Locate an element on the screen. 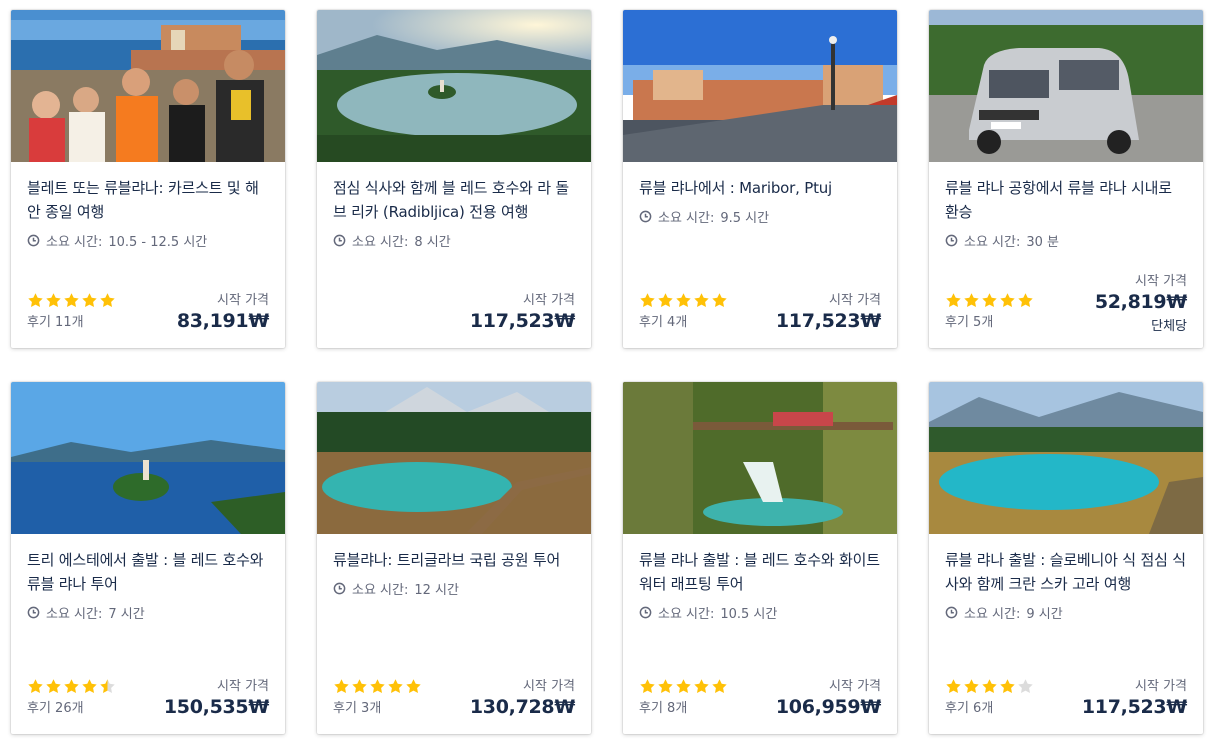 This screenshot has width=1216, height=747. duration: 소요 시간: 9.5 시간 is located at coordinates (760, 216).